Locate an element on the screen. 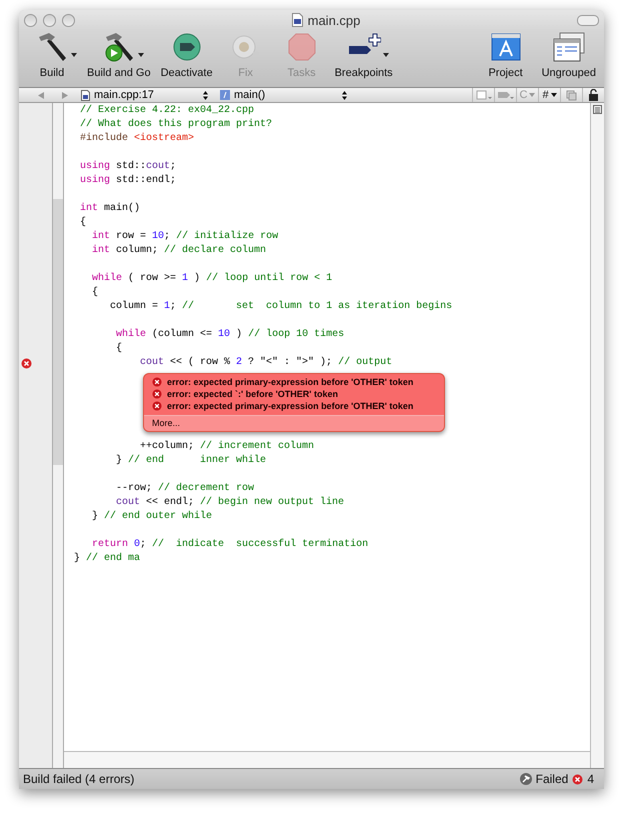 The width and height of the screenshot is (624, 818). close-button is located at coordinates (30, 20).